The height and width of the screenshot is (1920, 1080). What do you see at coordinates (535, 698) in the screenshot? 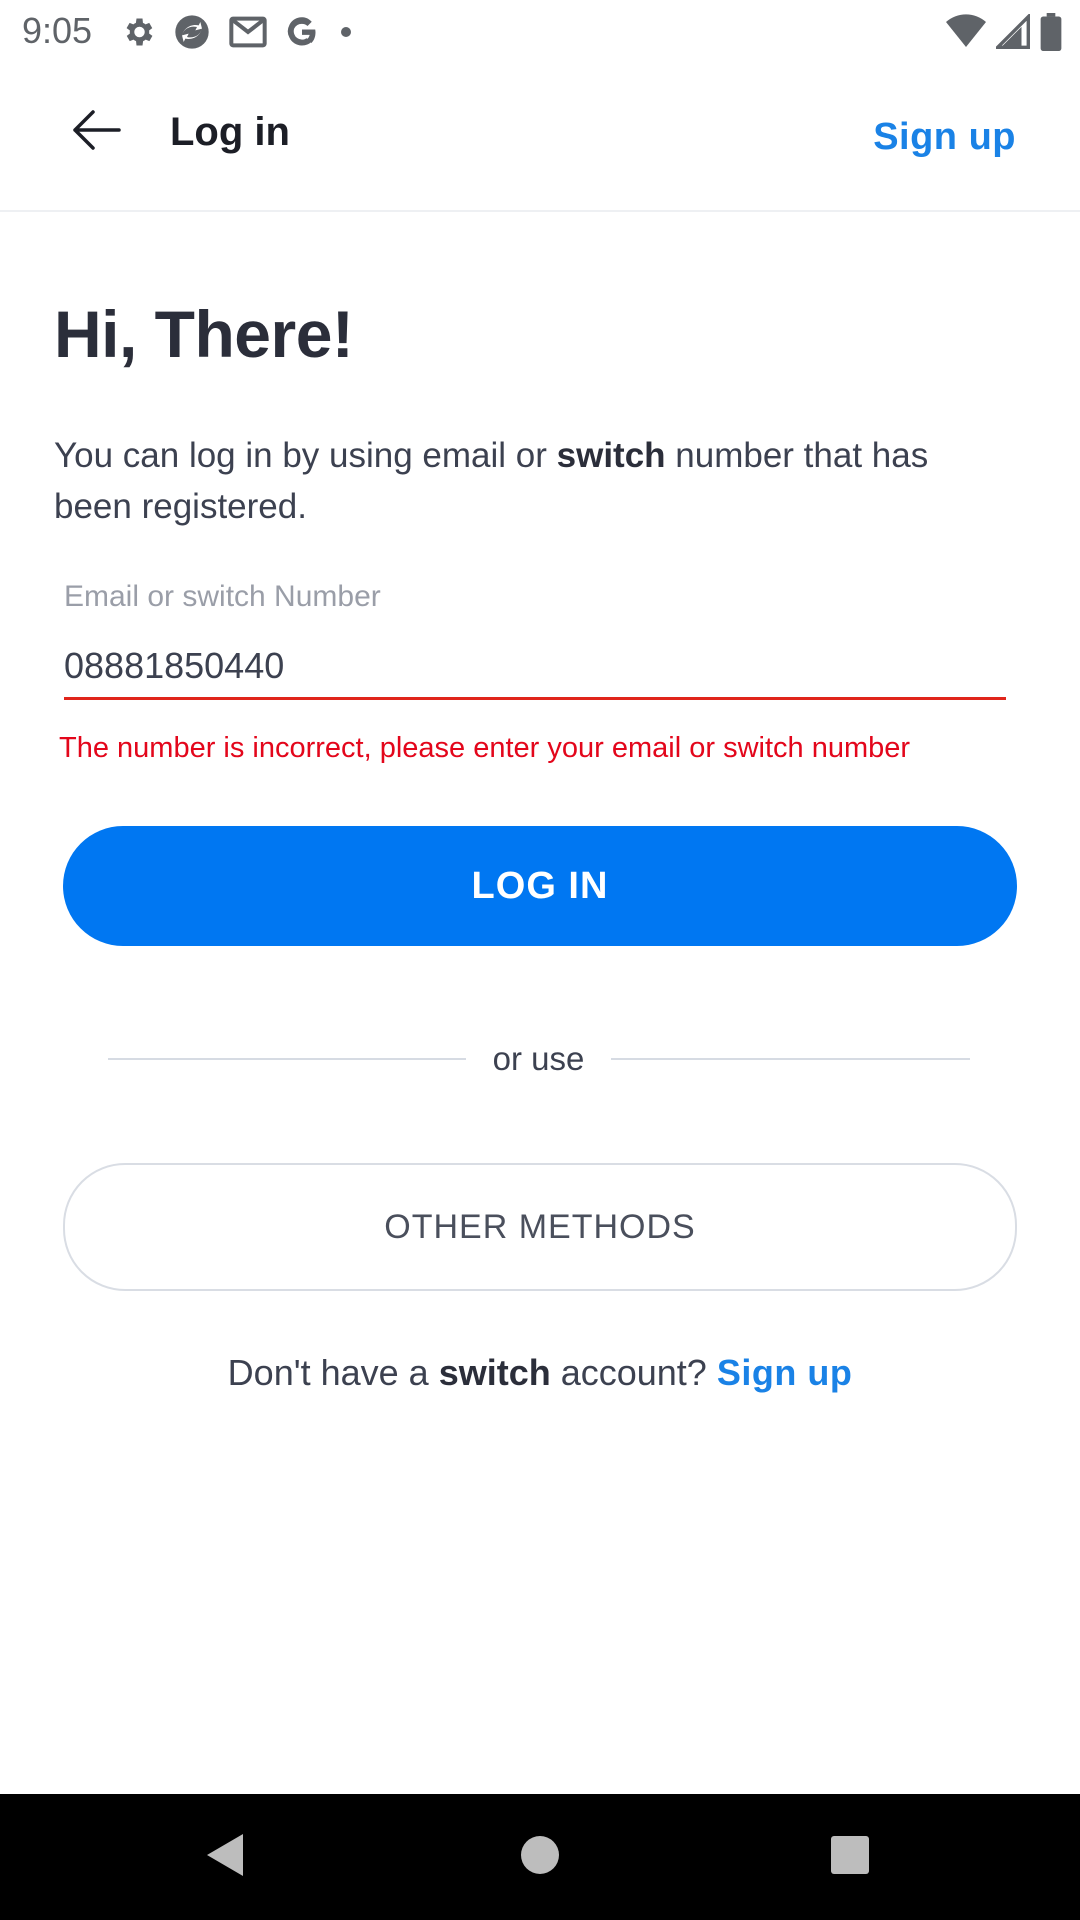
I see `field-underline` at bounding box center [535, 698].